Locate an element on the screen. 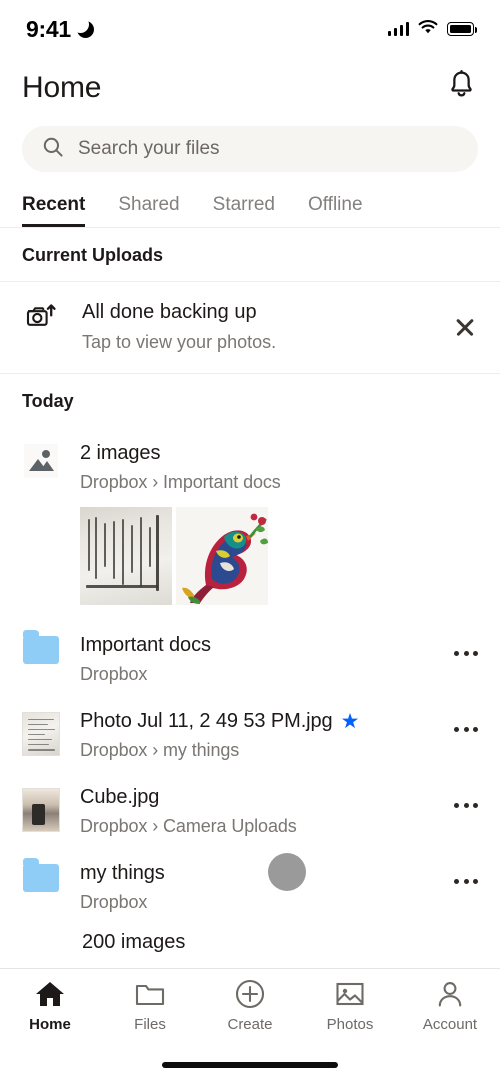 This screenshot has width=500, height=1080. tab-bar-label: Home is located at coordinates (50, 1024).